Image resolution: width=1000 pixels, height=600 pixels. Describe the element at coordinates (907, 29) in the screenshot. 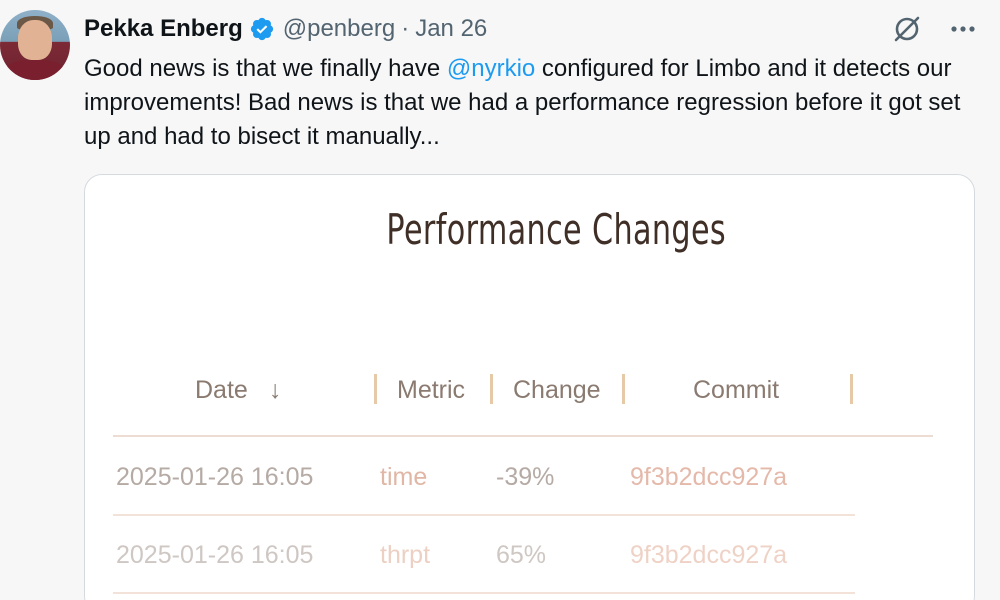

I see `grok-icon` at that location.